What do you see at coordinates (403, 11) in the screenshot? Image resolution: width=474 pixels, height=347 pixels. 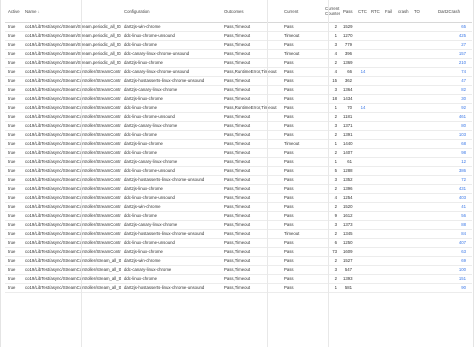 I see `column-header-crash: crash` at bounding box center [403, 11].